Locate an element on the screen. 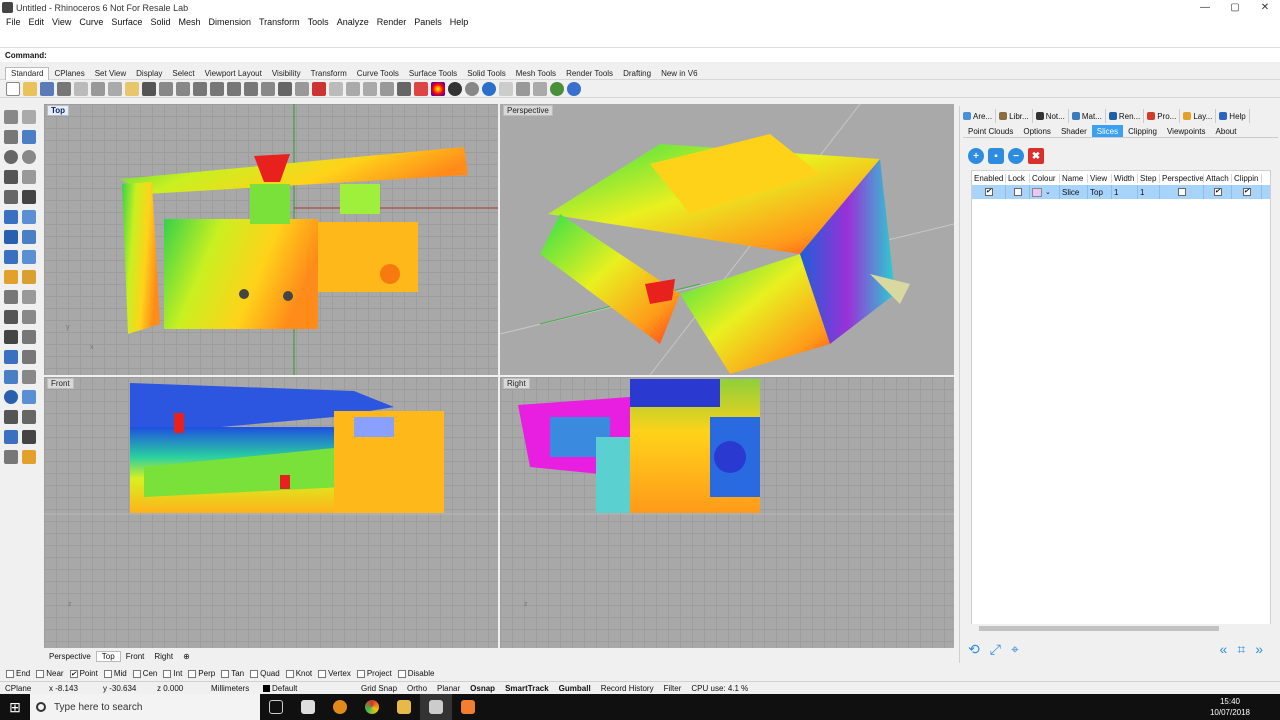  toggle-record-history: Record History is located at coordinates (627, 688).